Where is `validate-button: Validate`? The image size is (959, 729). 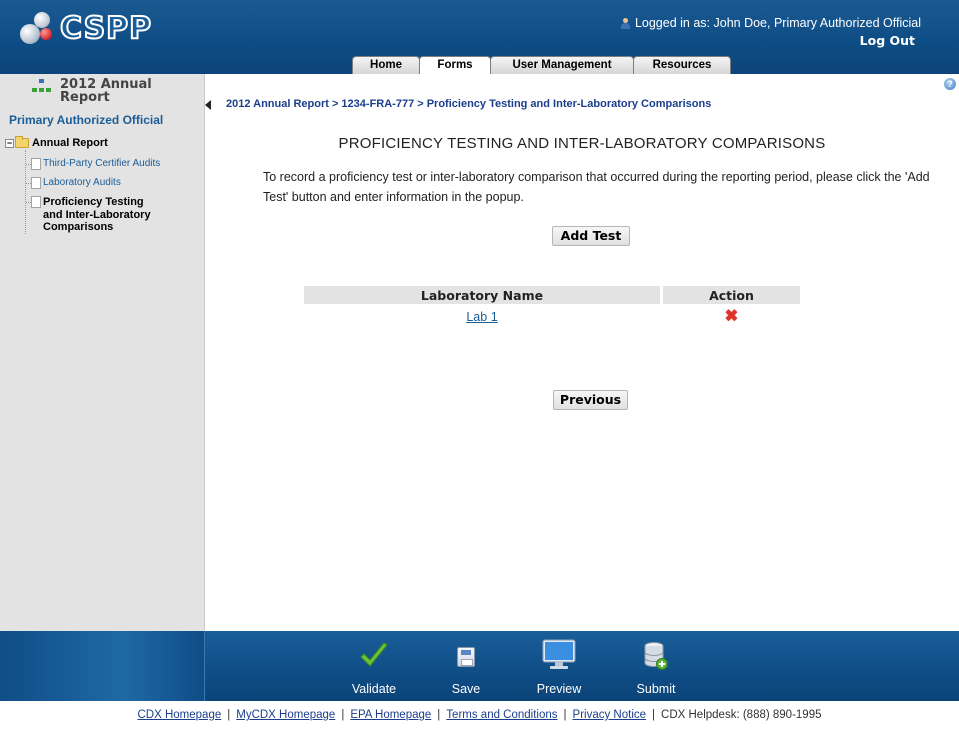
validate-button: Validate is located at coordinates (374, 666).